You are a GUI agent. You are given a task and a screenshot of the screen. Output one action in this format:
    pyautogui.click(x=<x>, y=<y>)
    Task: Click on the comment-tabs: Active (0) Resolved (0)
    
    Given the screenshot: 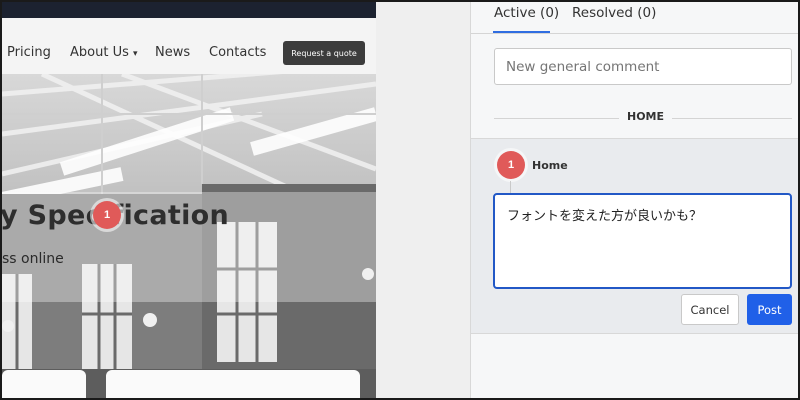 What is the action you would take?
    pyautogui.click(x=634, y=18)
    